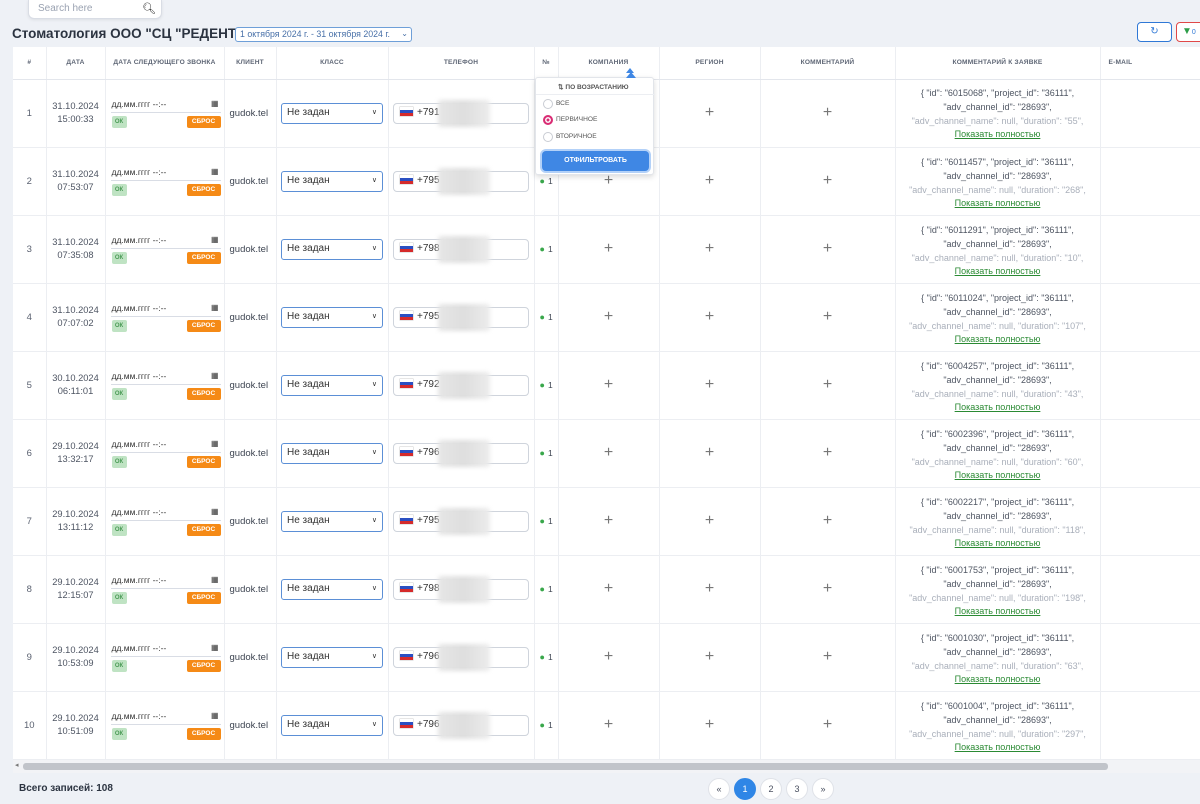 The image size is (1200, 804). What do you see at coordinates (332, 63) in the screenshot?
I see `col-class-header: Класс` at bounding box center [332, 63].